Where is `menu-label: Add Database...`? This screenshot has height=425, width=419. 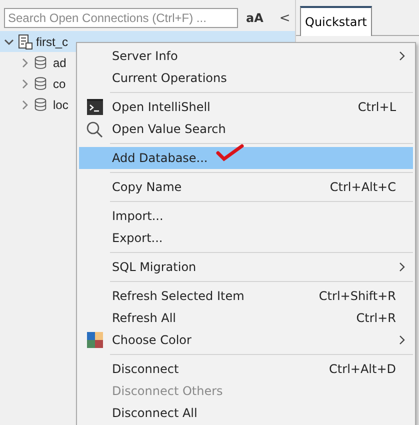
menu-label: Add Database... is located at coordinates (160, 158).